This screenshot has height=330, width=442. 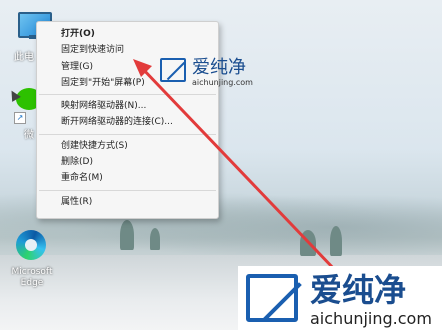 I want to click on watermark-large: 爱纯净 aichunjing.com, so click(x=340, y=298).